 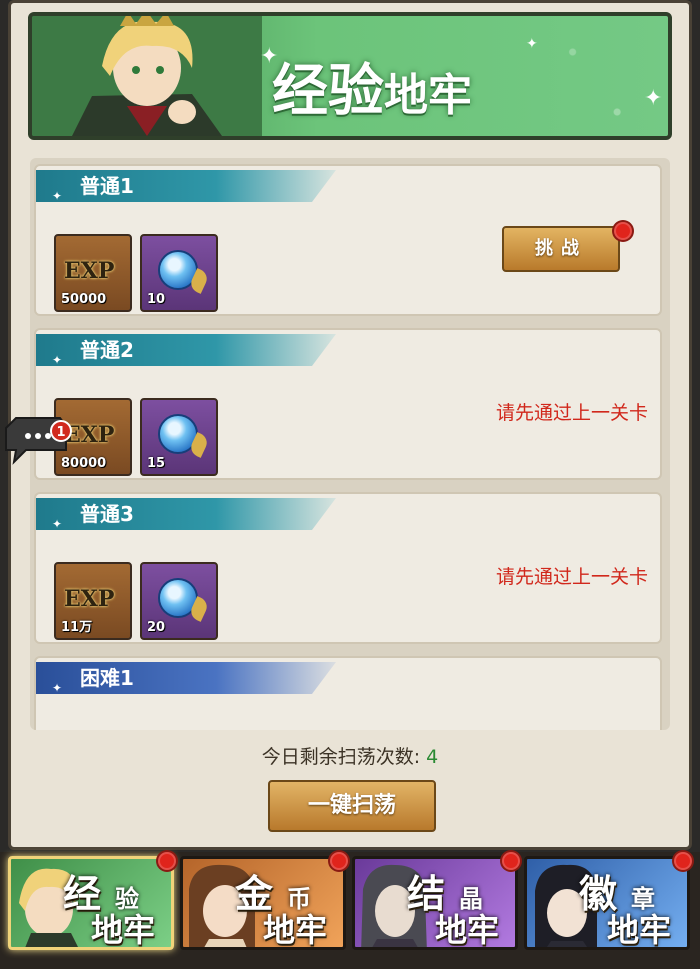 I want to click on reward-qty: 50000, so click(x=84, y=299).